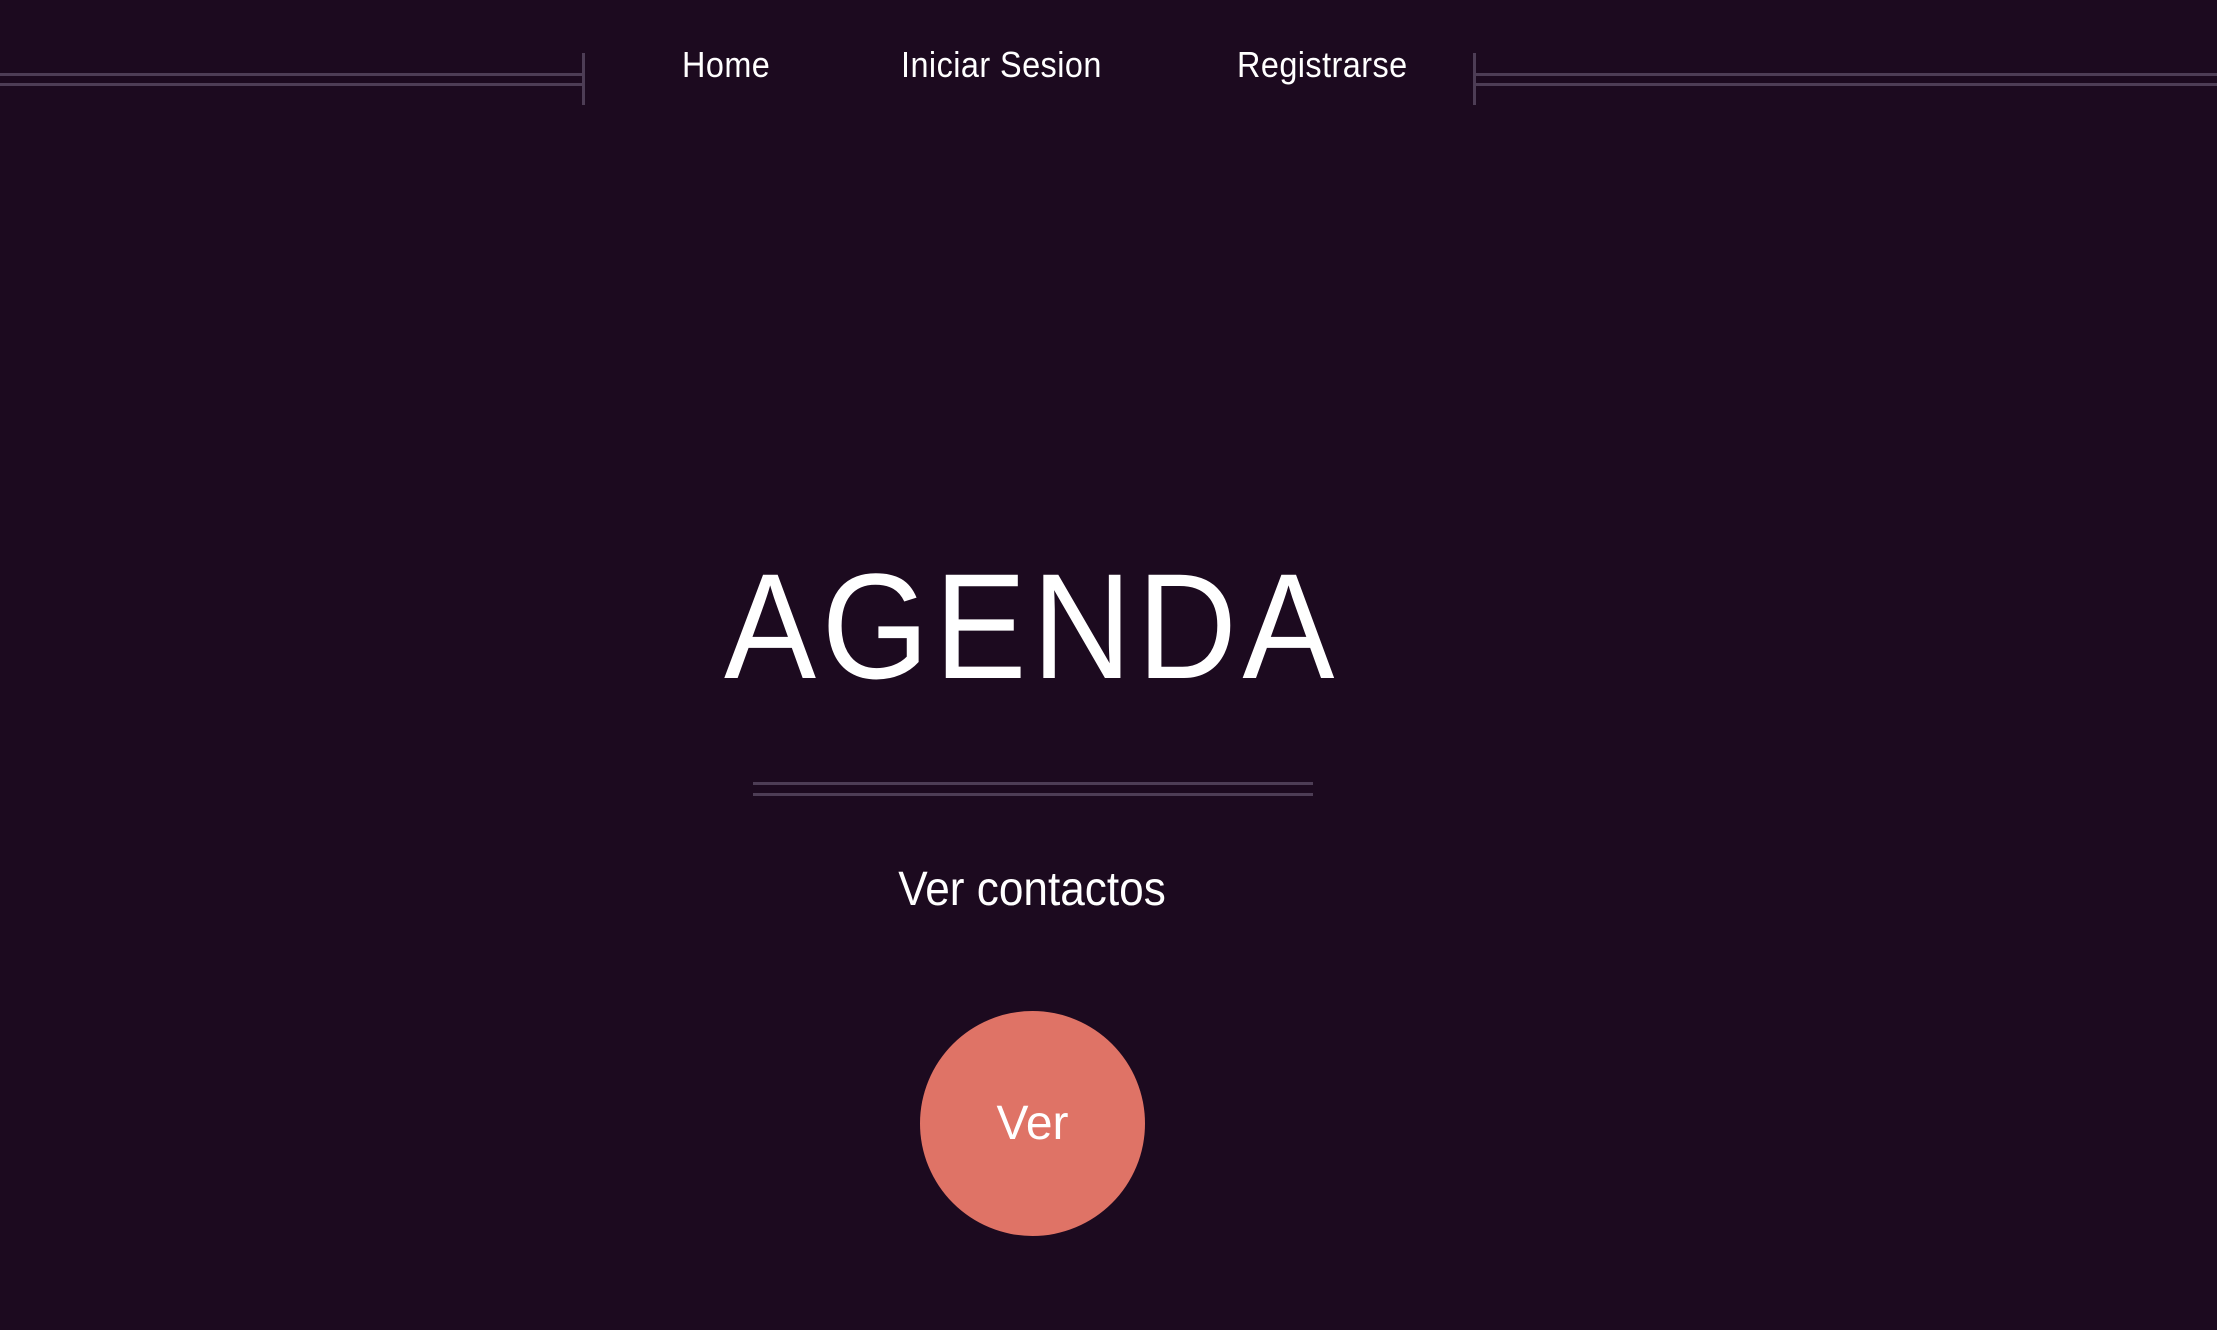 The width and height of the screenshot is (2217, 1330). Describe the element at coordinates (1845, 84) in the screenshot. I see `nav-right-line-bottom` at that location.